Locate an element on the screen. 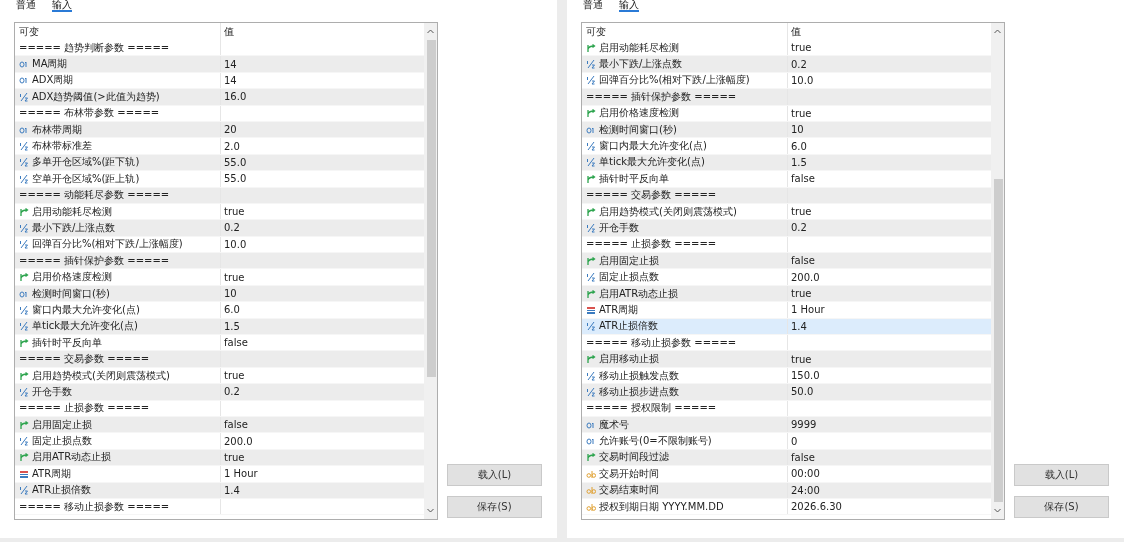 The image size is (1124, 542). parameter-row: 启用固定止损 false is located at coordinates (786, 261).